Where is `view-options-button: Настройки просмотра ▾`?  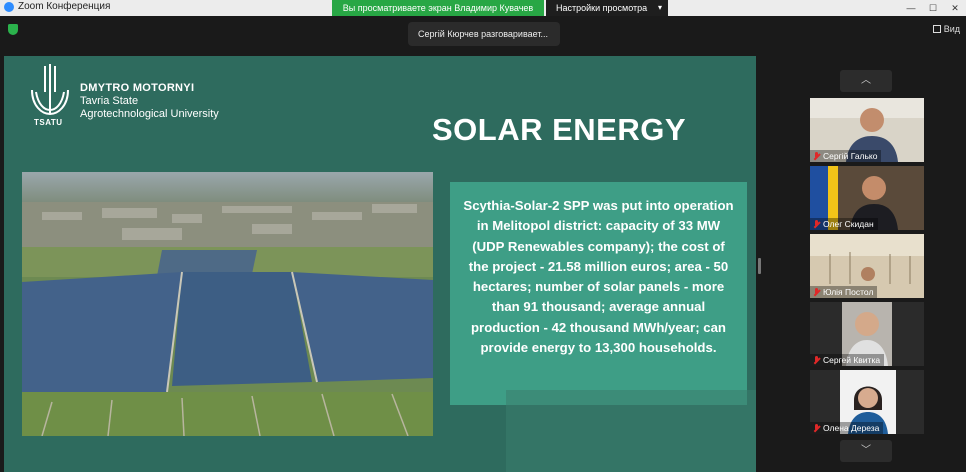
view-options-button: Настройки просмотра ▾ is located at coordinates (607, 8).